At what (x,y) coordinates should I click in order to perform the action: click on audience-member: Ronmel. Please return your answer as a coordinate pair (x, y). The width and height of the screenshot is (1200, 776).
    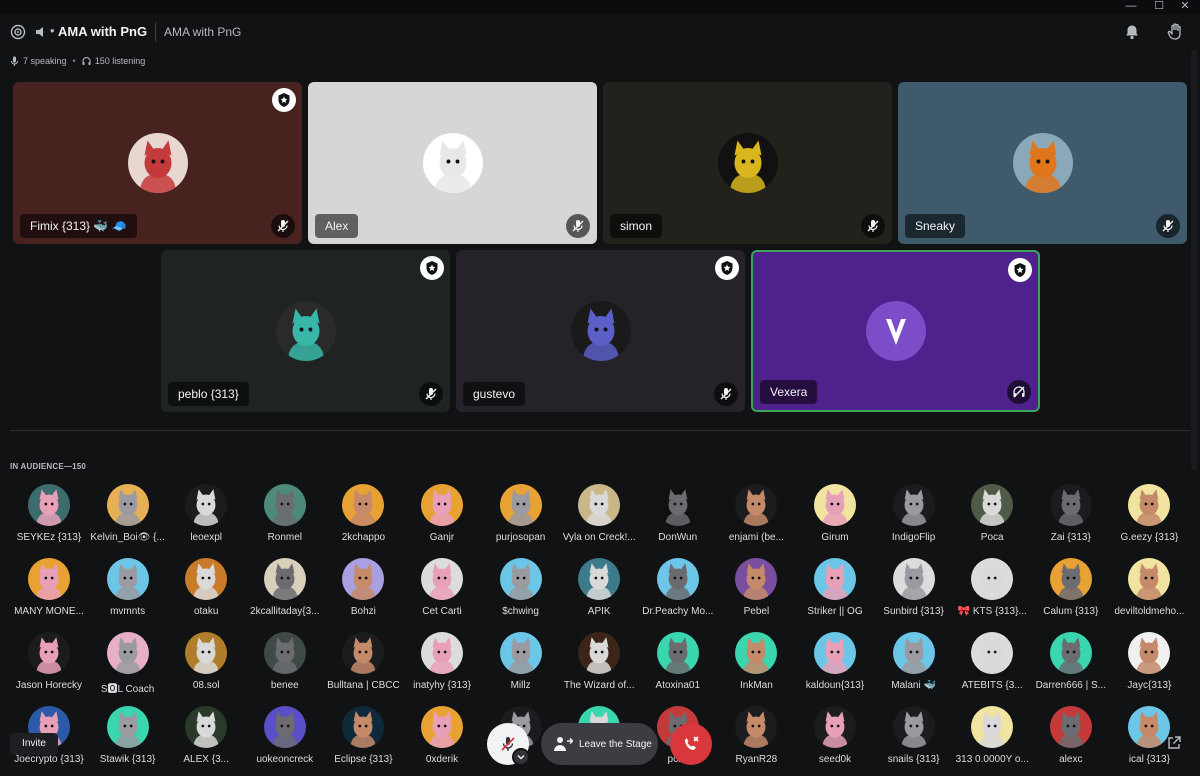
    Looking at the image, I should click on (285, 519).